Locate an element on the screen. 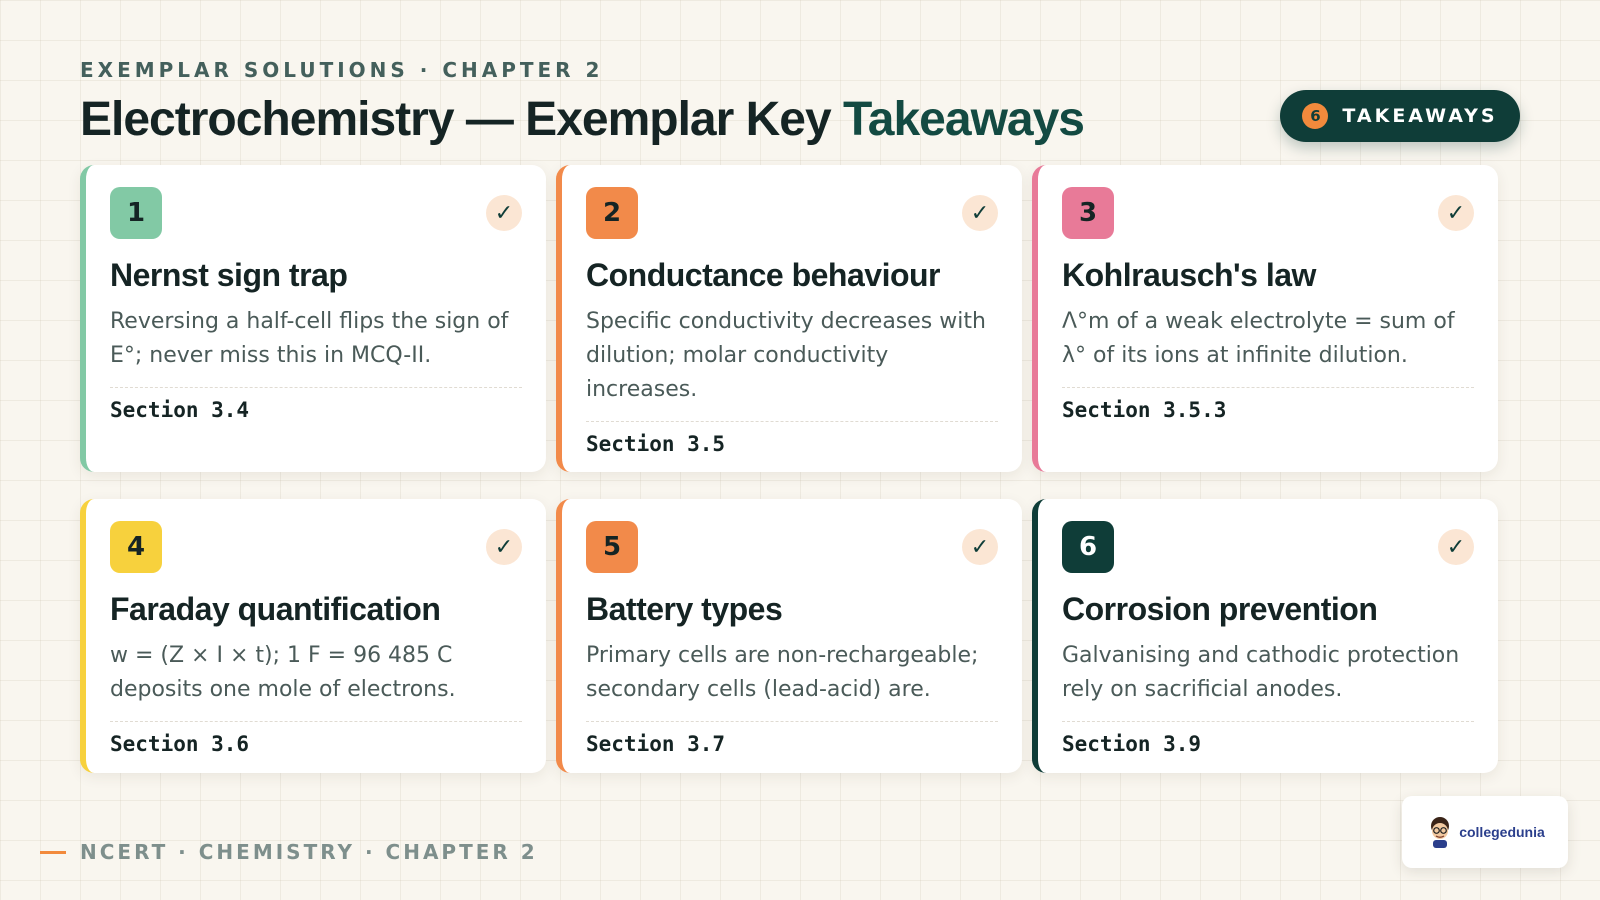 The height and width of the screenshot is (900, 1600). card-section-ref: Section 3.9 is located at coordinates (1132, 744).